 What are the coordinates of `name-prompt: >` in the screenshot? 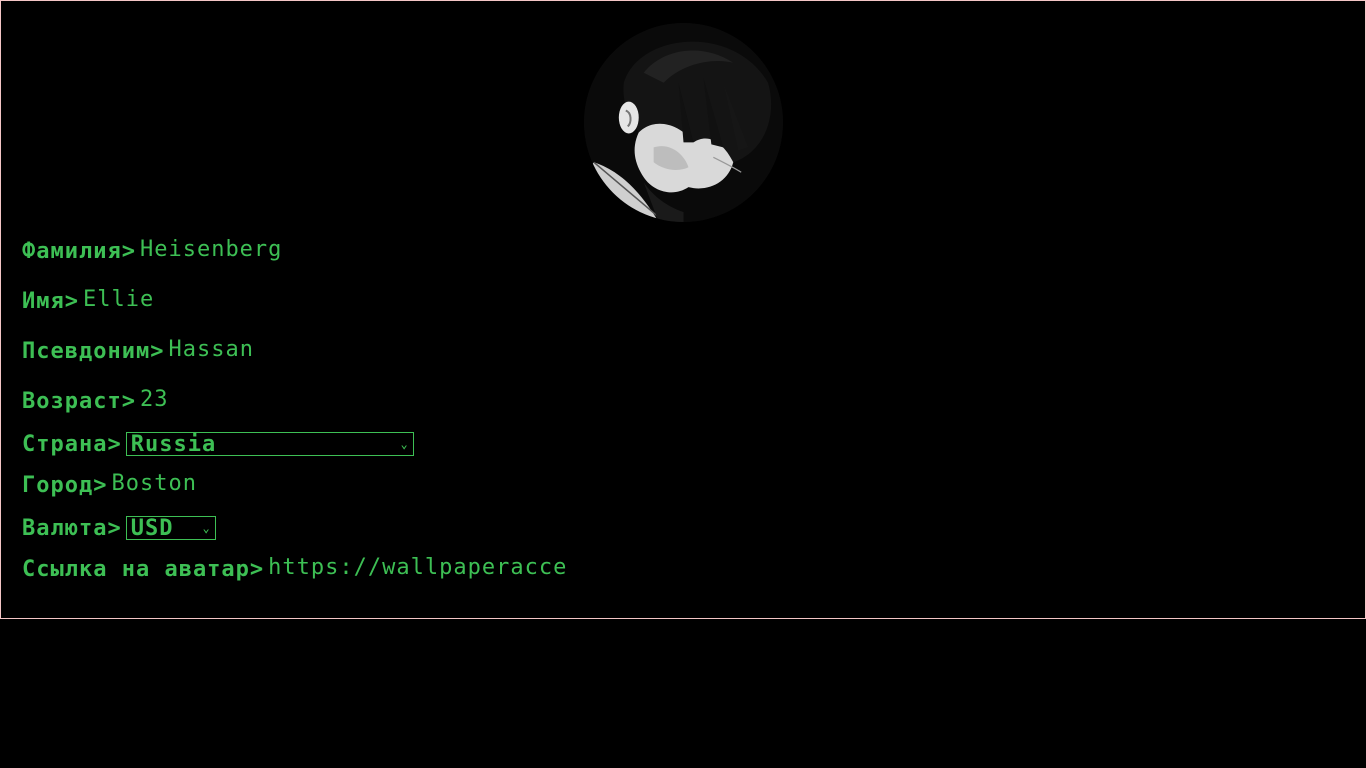 It's located at (71, 301).